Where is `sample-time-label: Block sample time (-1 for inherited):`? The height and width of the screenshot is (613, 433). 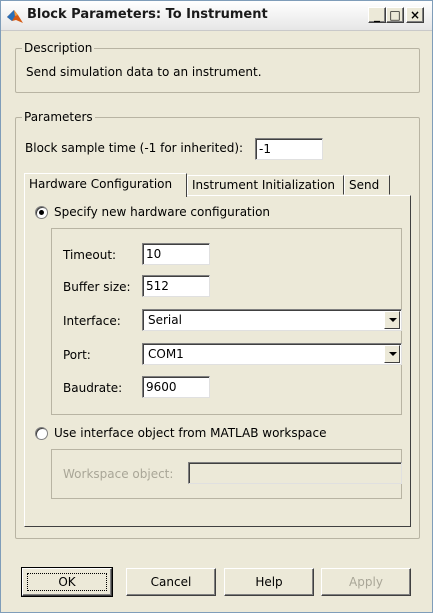
sample-time-label: Block sample time (-1 for inherited): is located at coordinates (134, 148).